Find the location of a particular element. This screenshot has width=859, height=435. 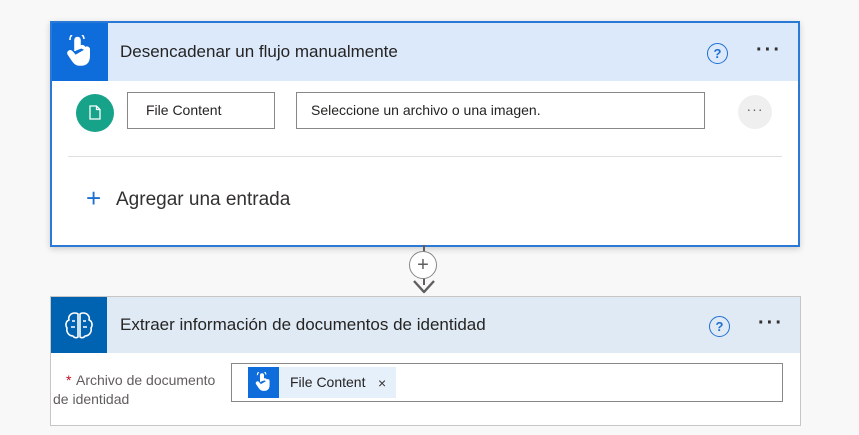

dynamic-content-token: File Content × is located at coordinates (322, 382).